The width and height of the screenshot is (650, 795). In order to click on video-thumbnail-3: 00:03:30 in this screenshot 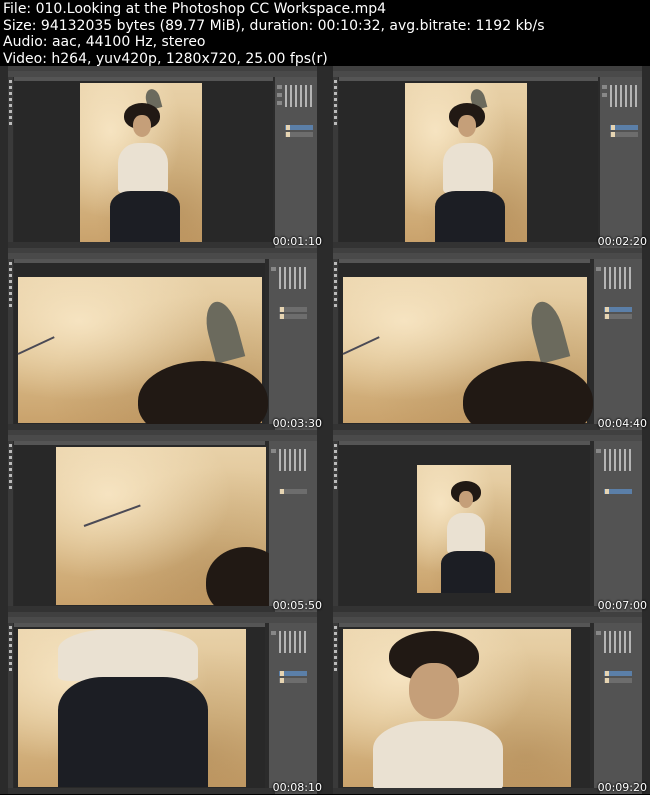, I will do `click(162, 339)`.